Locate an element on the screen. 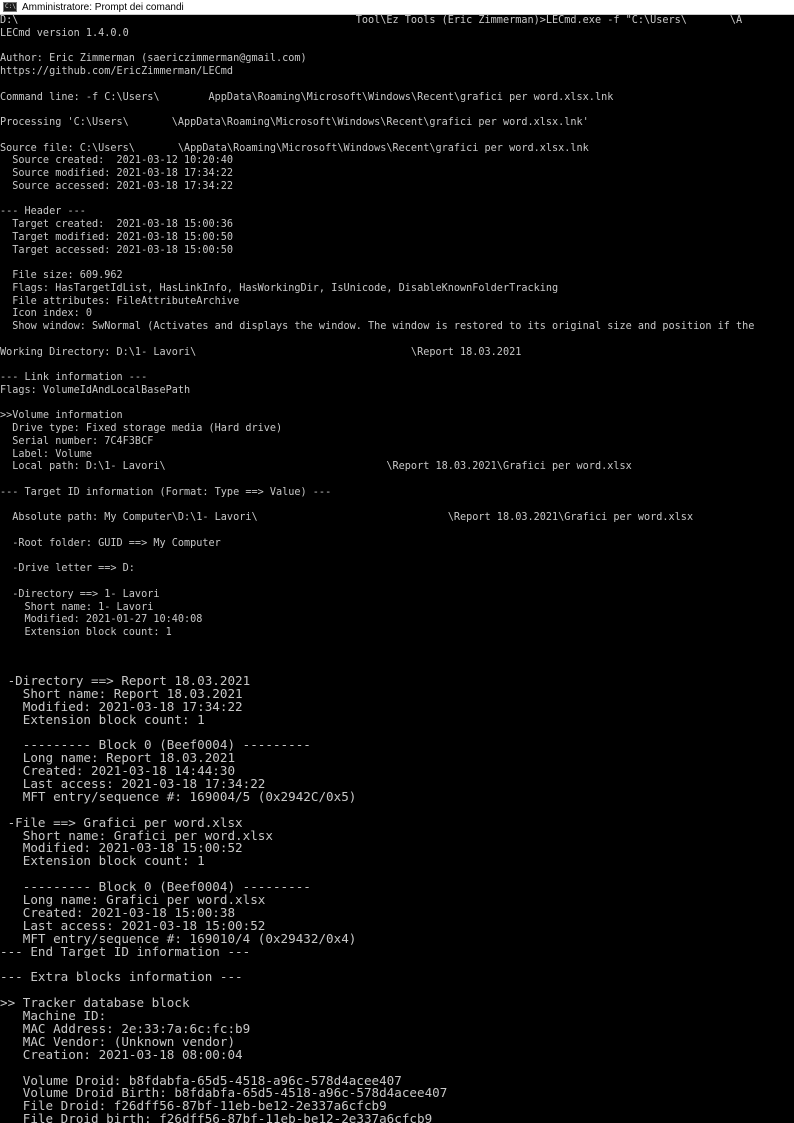  console-line: Target accessed: 2021-03-18 15:00:50 is located at coordinates (117, 250).